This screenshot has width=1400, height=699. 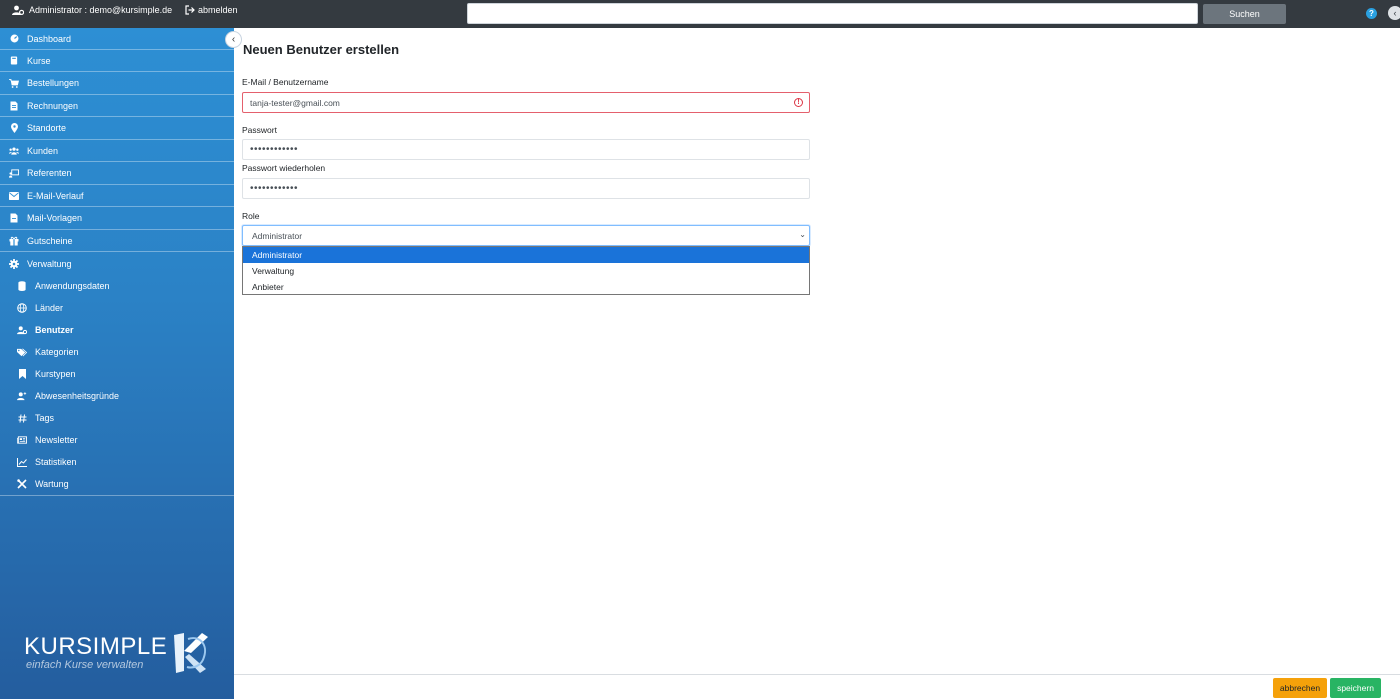 What do you see at coordinates (117, 151) in the screenshot?
I see `sidebar-item-kunden: Kunden` at bounding box center [117, 151].